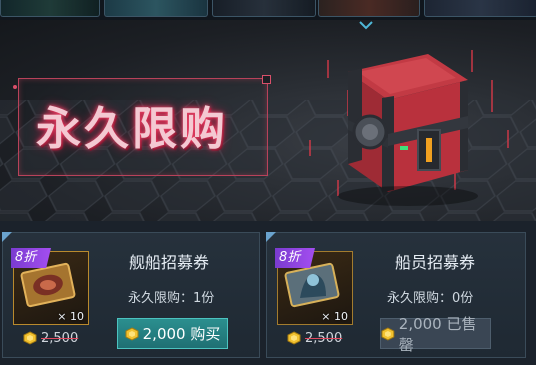  What do you see at coordinates (132, 128) in the screenshot?
I see `banner-title: 永久限购` at bounding box center [132, 128].